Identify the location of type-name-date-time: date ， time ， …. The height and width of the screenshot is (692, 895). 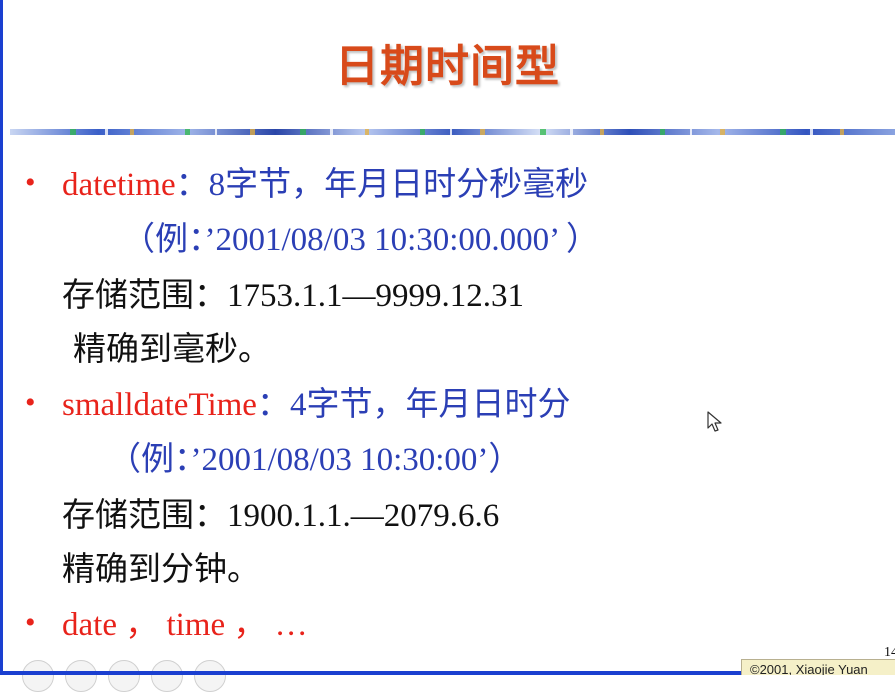
(185, 625).